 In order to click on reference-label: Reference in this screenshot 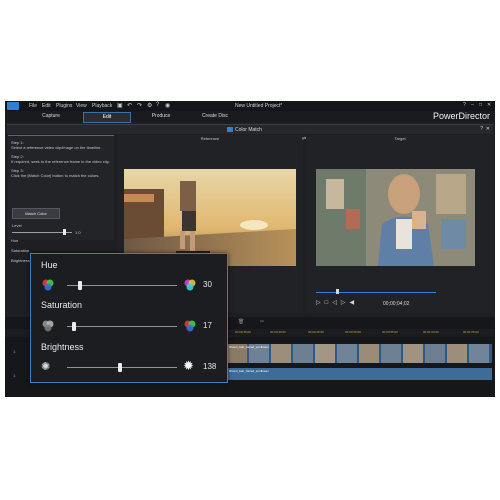, I will do `click(210, 138)`.